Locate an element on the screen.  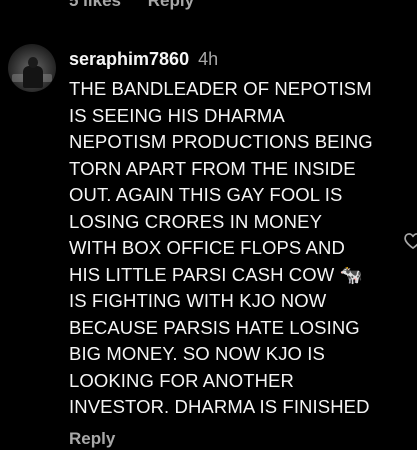
comment-header: seraphim7860 4h is located at coordinates (239, 59).